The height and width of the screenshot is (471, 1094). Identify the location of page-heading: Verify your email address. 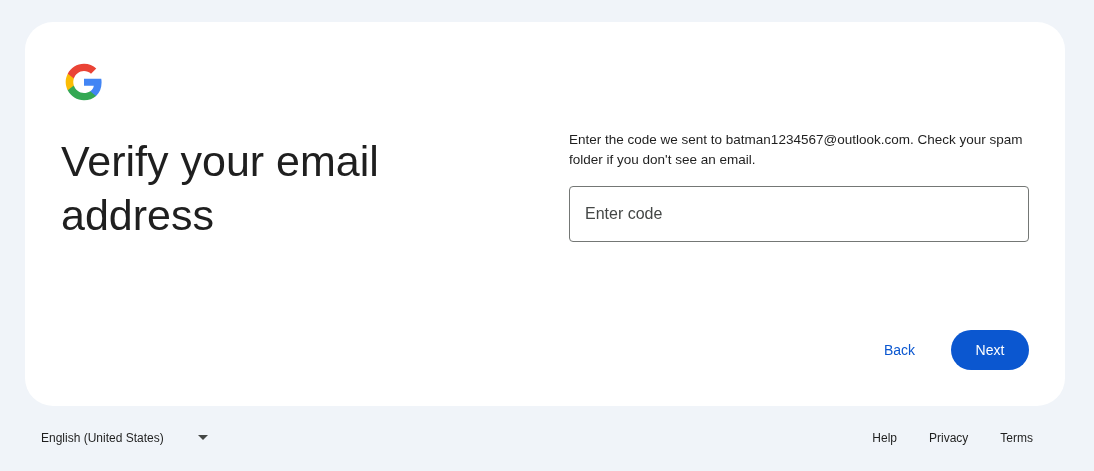
(220, 188).